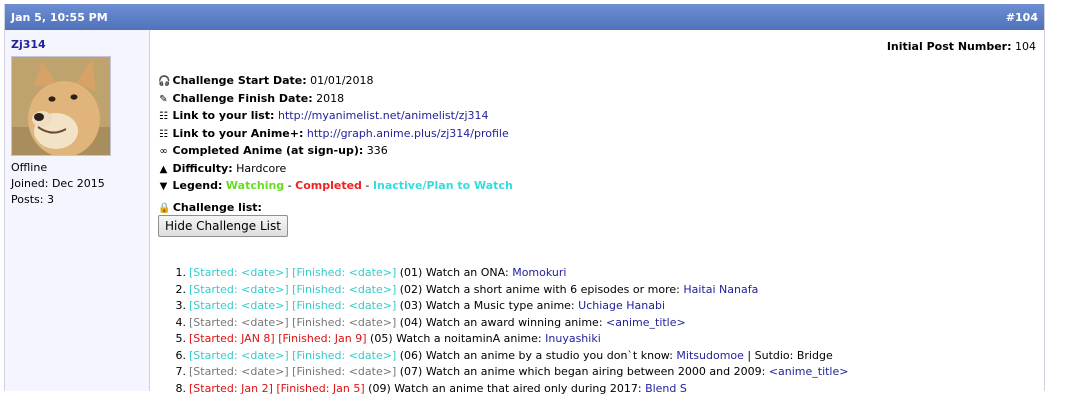  Describe the element at coordinates (163, 170) in the screenshot. I see `triangle-up-icon: ▲` at that location.